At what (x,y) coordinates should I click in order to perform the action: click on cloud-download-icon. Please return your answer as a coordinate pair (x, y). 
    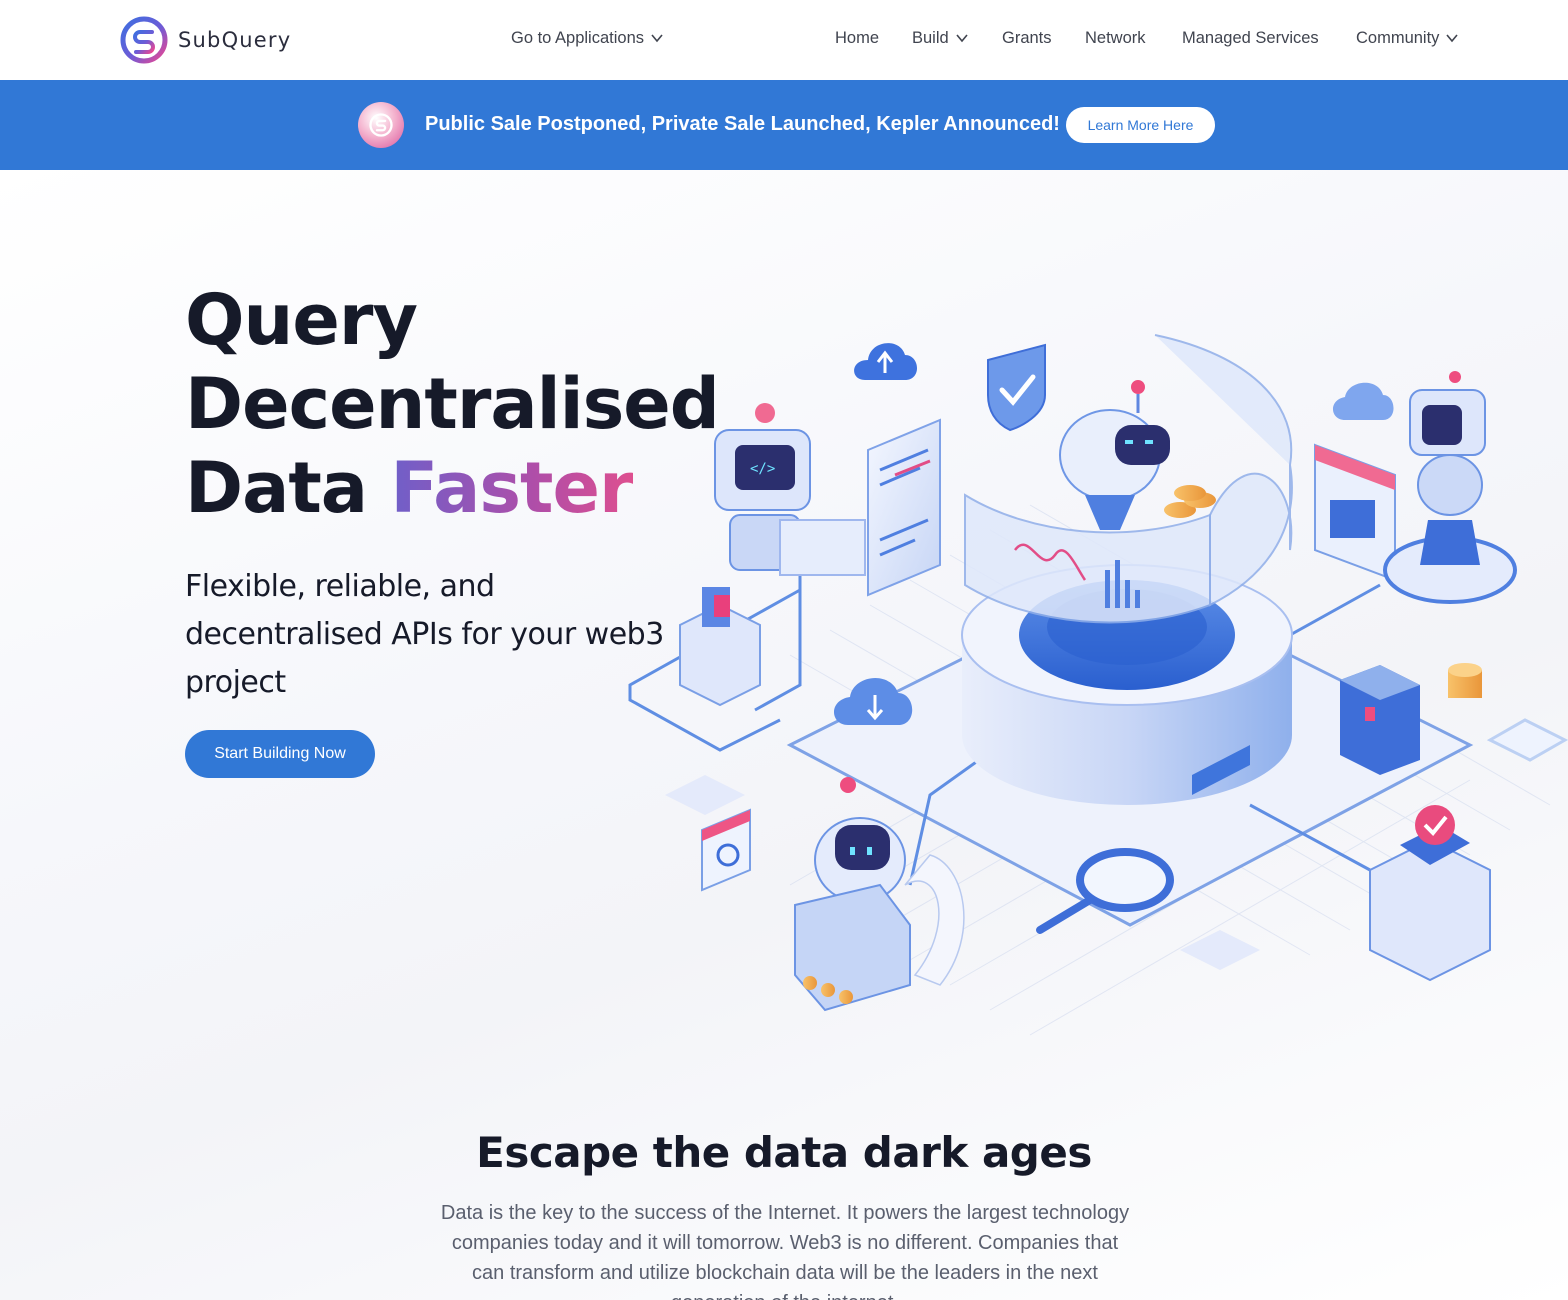
    Looking at the image, I should click on (873, 701).